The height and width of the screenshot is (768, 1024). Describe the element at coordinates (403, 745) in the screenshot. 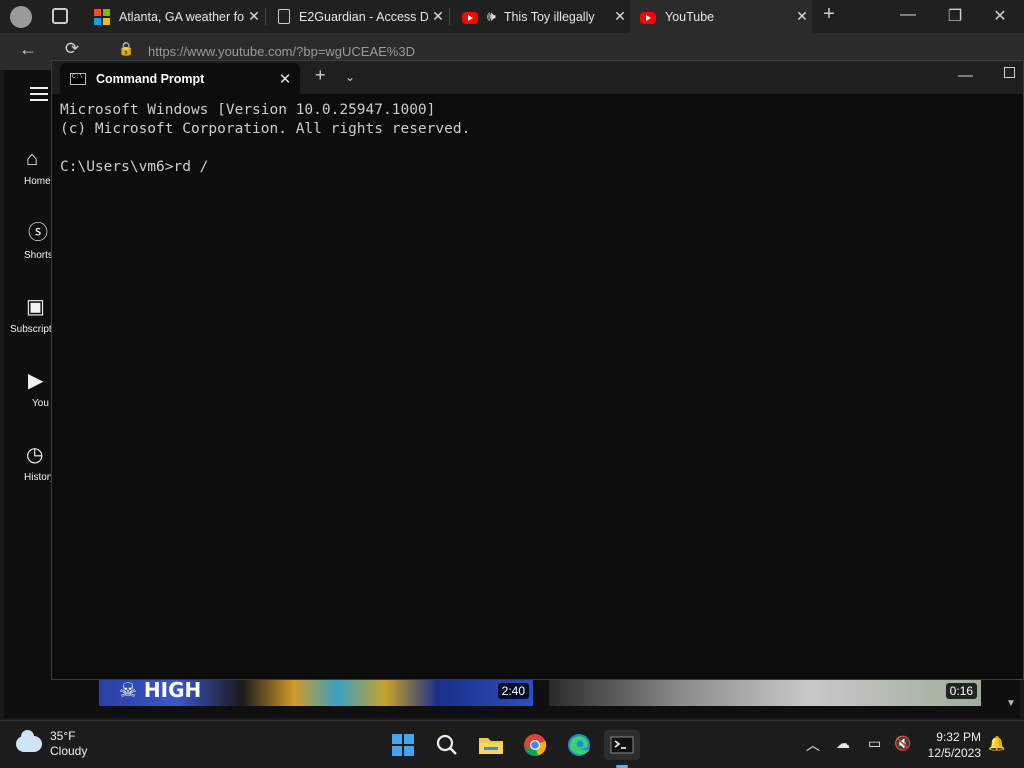

I see `windows-start-icon` at that location.